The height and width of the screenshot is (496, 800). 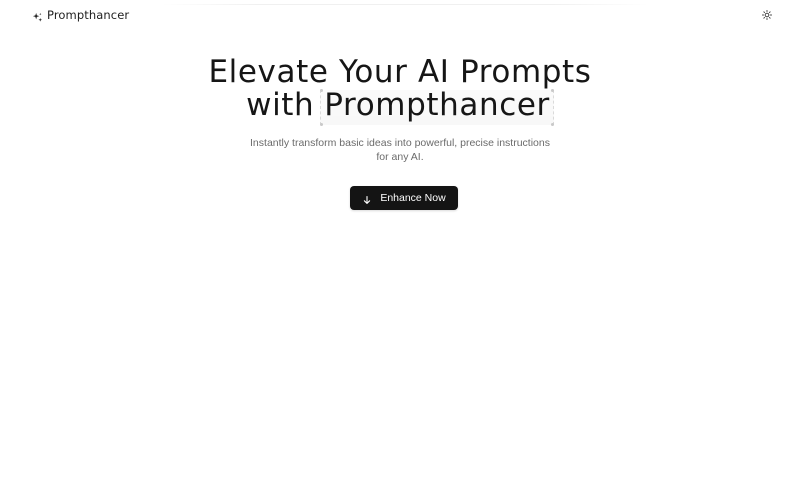 What do you see at coordinates (367, 198) in the screenshot?
I see `arrow-down-icon` at bounding box center [367, 198].